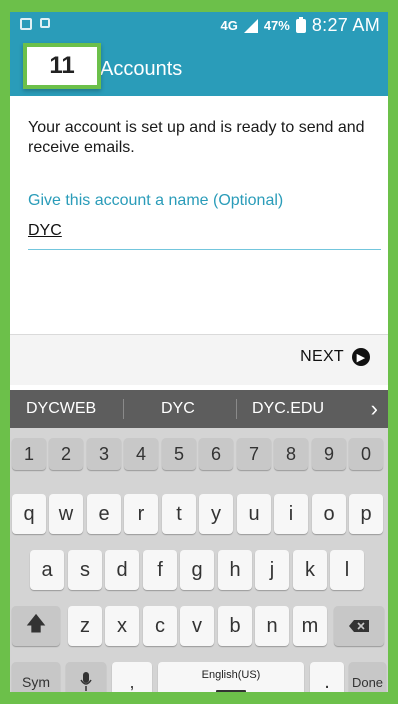 This screenshot has height=704, width=398. I want to click on step-number: 11, so click(62, 65).